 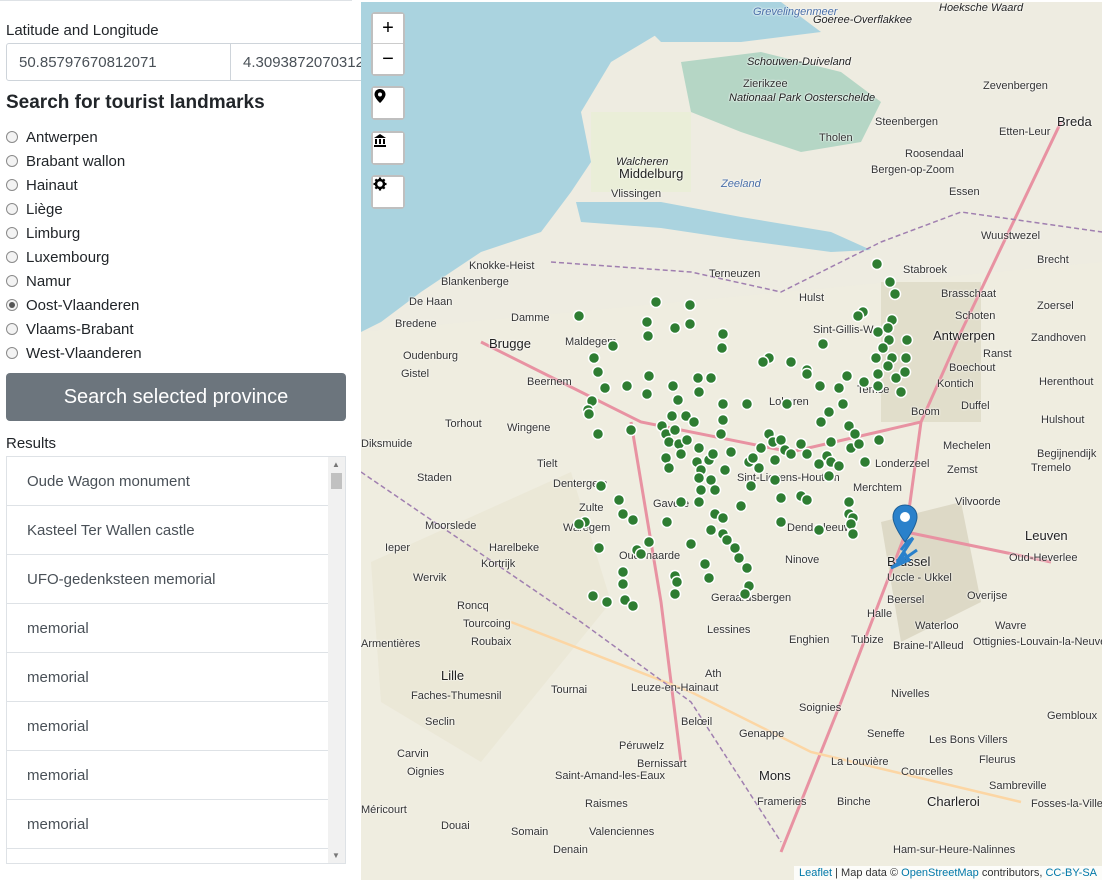 I want to click on result-item: Kasteel Ter Wallen castle, so click(x=168, y=530).